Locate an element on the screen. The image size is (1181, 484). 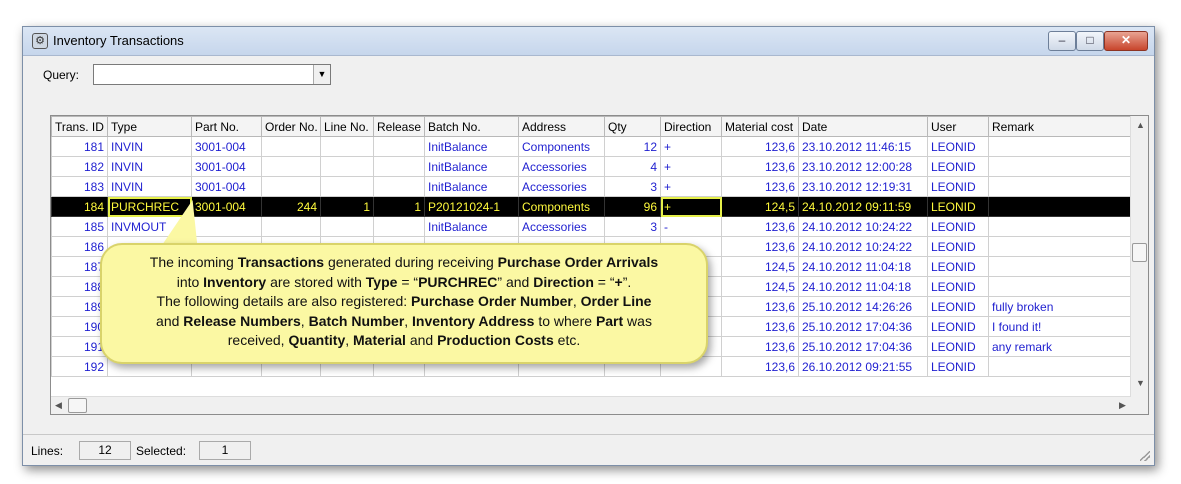
status-bar: Lines: 12 Selected: 1 is located at coordinates (588, 449).